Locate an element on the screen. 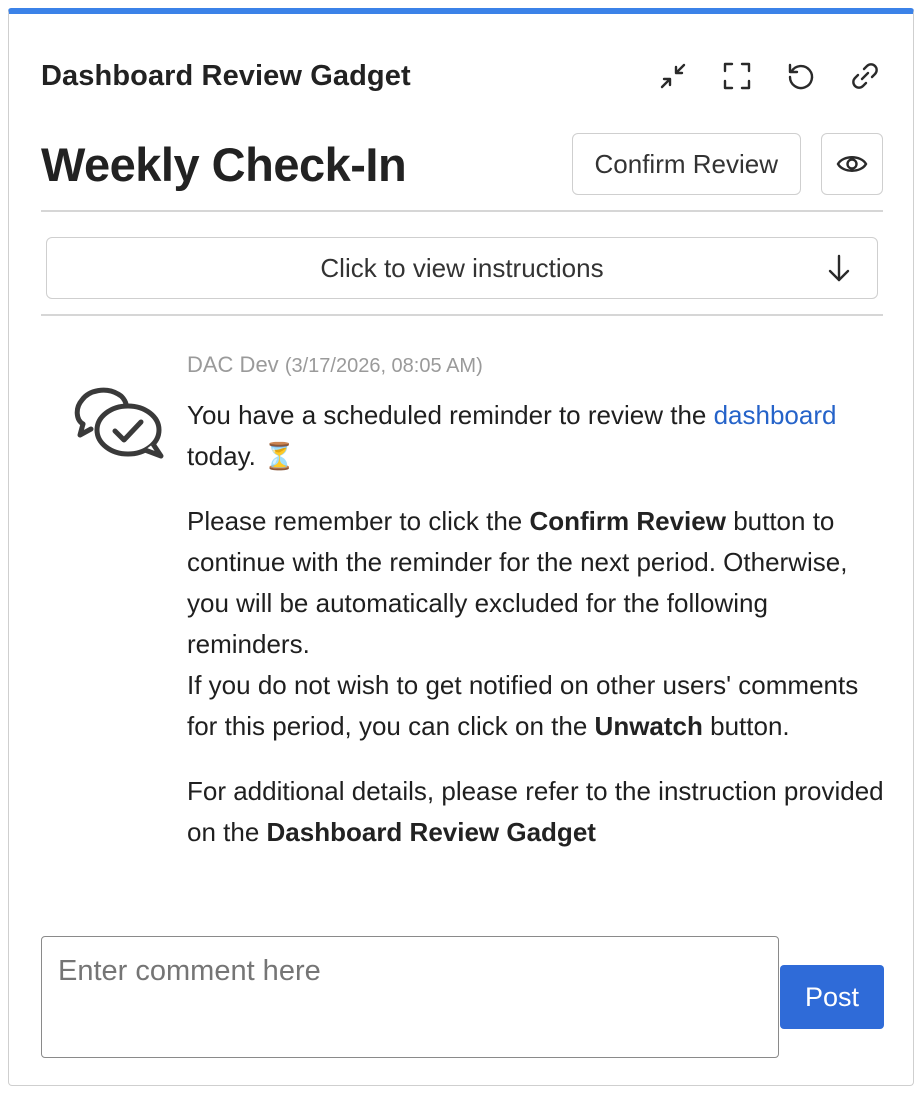 This screenshot has width=922, height=1094. refresh-icon is located at coordinates (801, 76).